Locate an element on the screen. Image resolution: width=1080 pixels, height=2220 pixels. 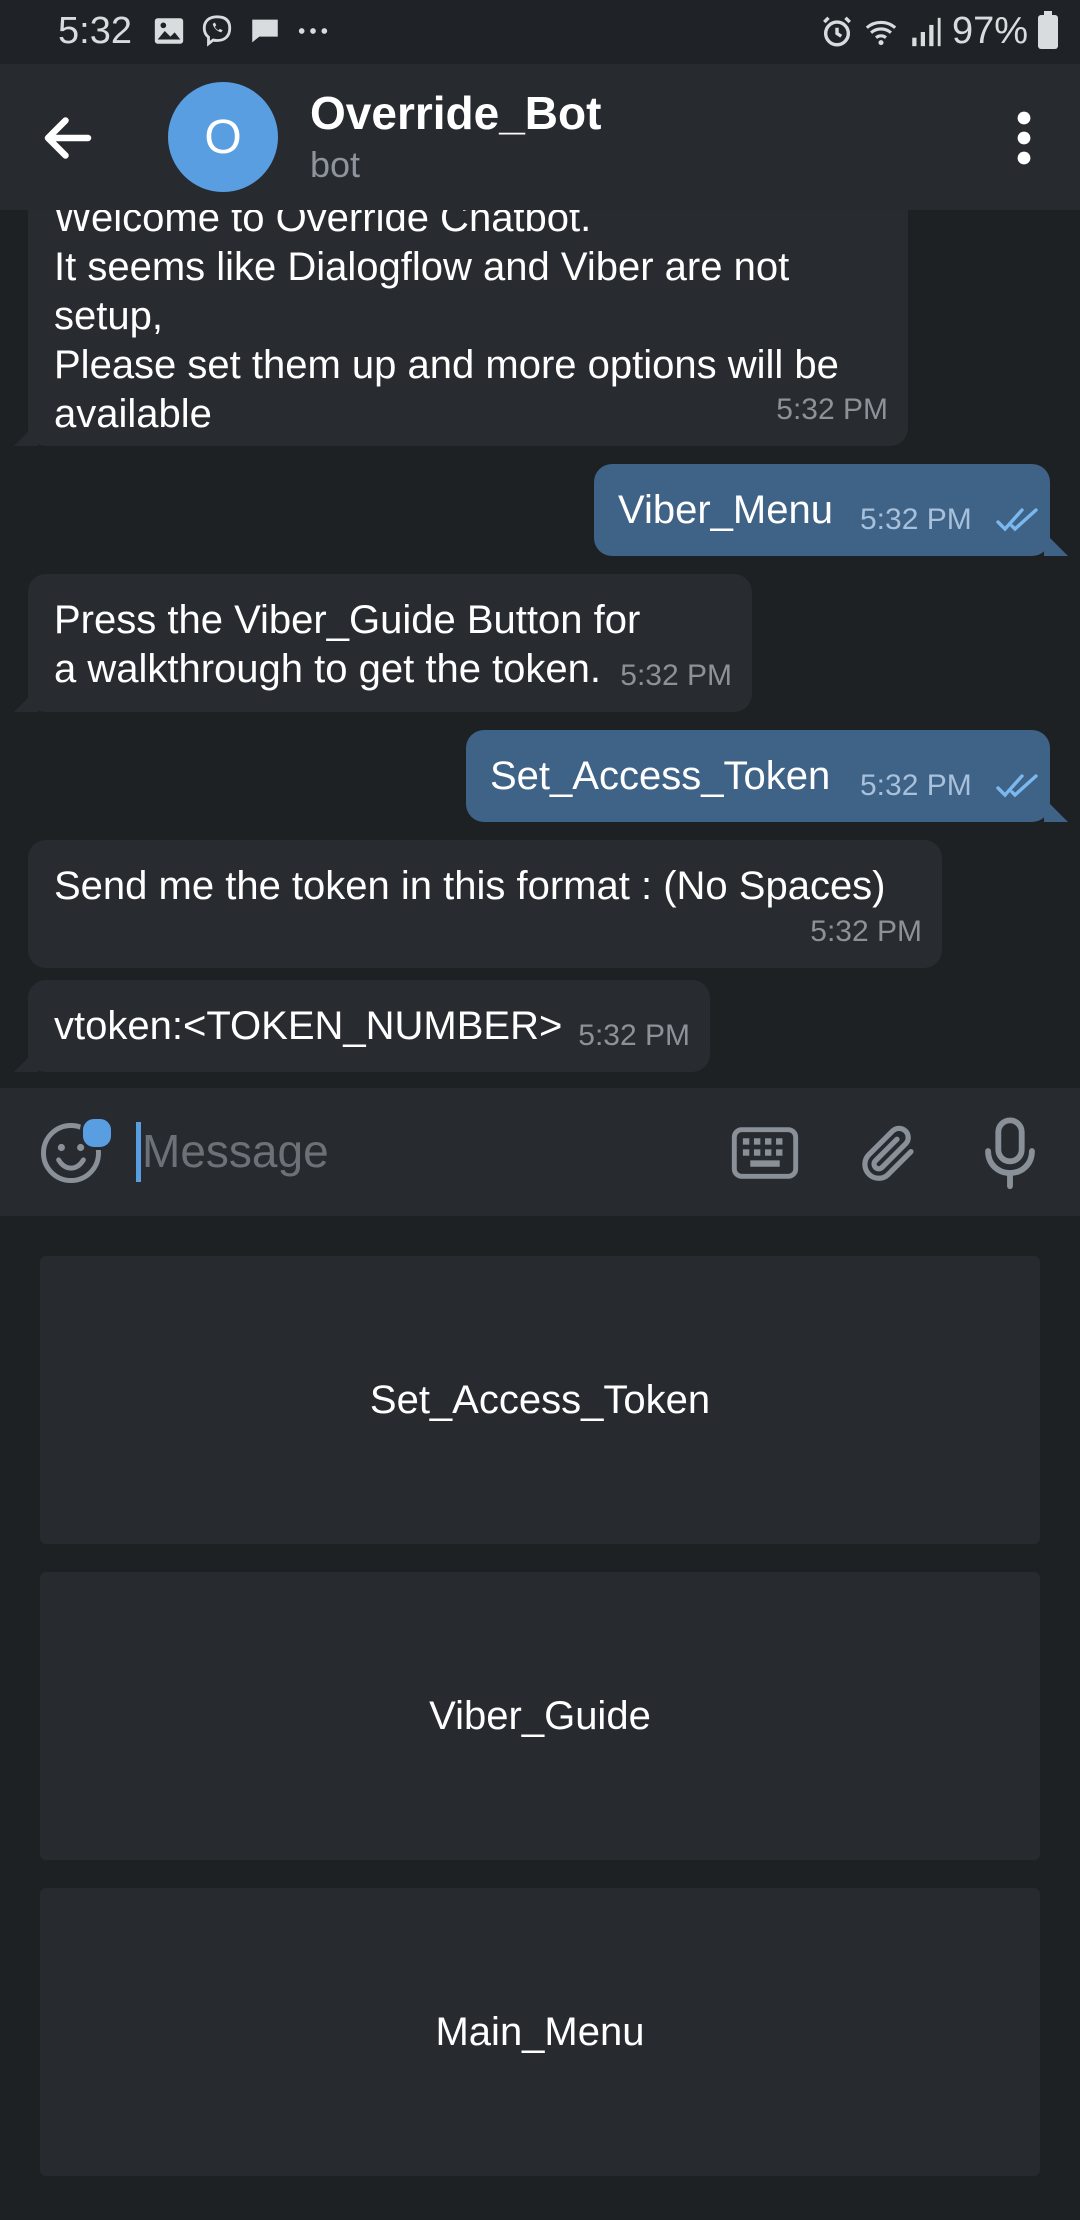
bot-button-main-menu: Main_Menu is located at coordinates (540, 2032).